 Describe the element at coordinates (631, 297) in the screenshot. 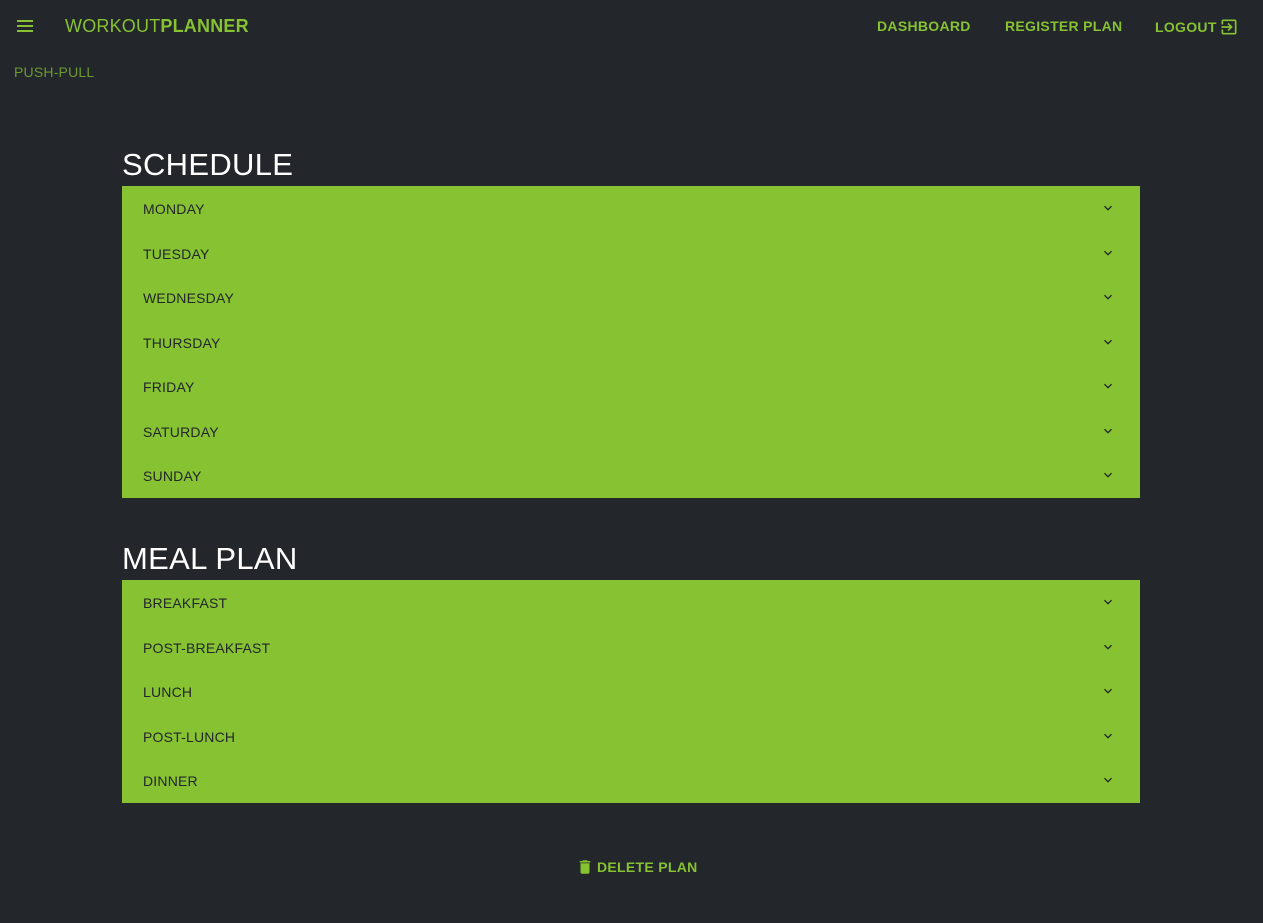

I see `accordion-row-wednesday: WEDNESDAY` at that location.